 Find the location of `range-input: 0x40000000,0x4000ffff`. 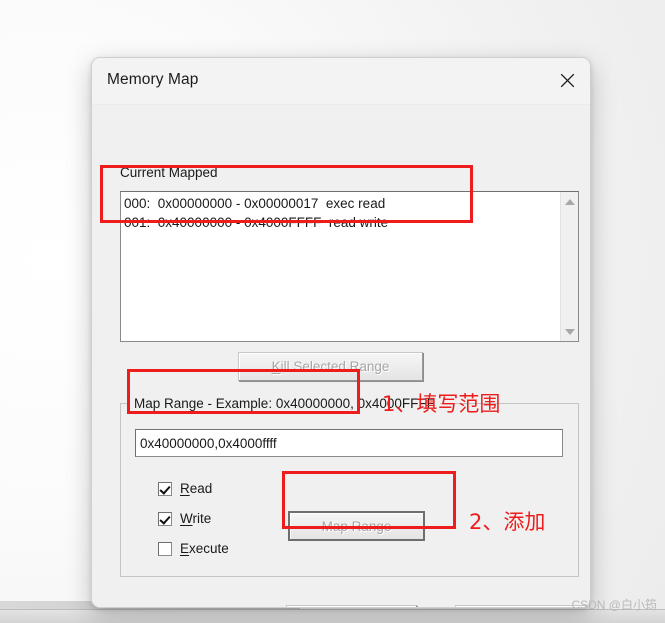

range-input: 0x40000000,0x4000ffff is located at coordinates (349, 443).